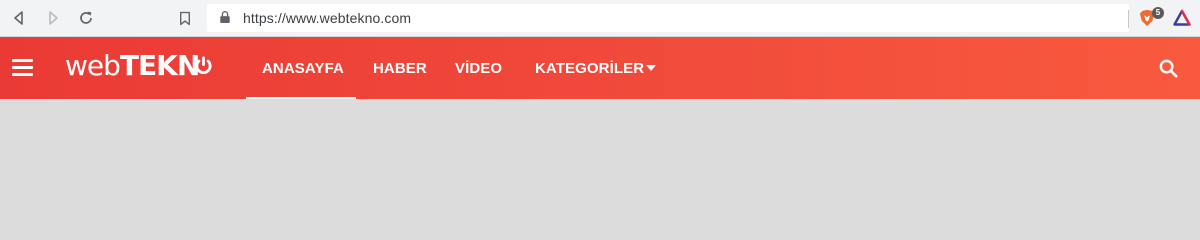 Image resolution: width=1200 pixels, height=240 pixels. I want to click on logo-text-bold: TEKN, so click(159, 65).